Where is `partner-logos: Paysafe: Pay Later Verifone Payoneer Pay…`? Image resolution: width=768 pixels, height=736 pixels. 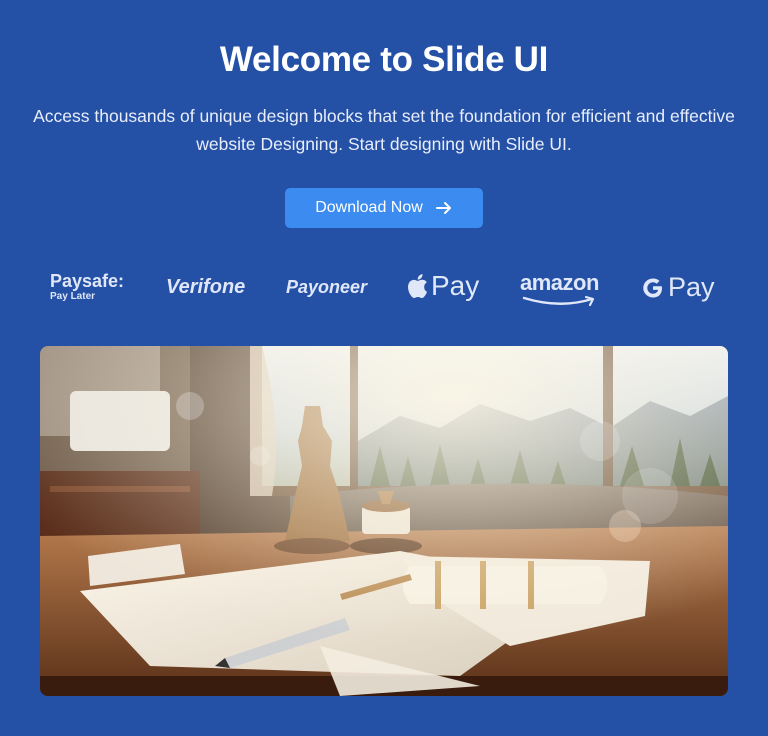
partner-logos: Paysafe: Pay Later Verifone Payoneer Pay… is located at coordinates (384, 291).